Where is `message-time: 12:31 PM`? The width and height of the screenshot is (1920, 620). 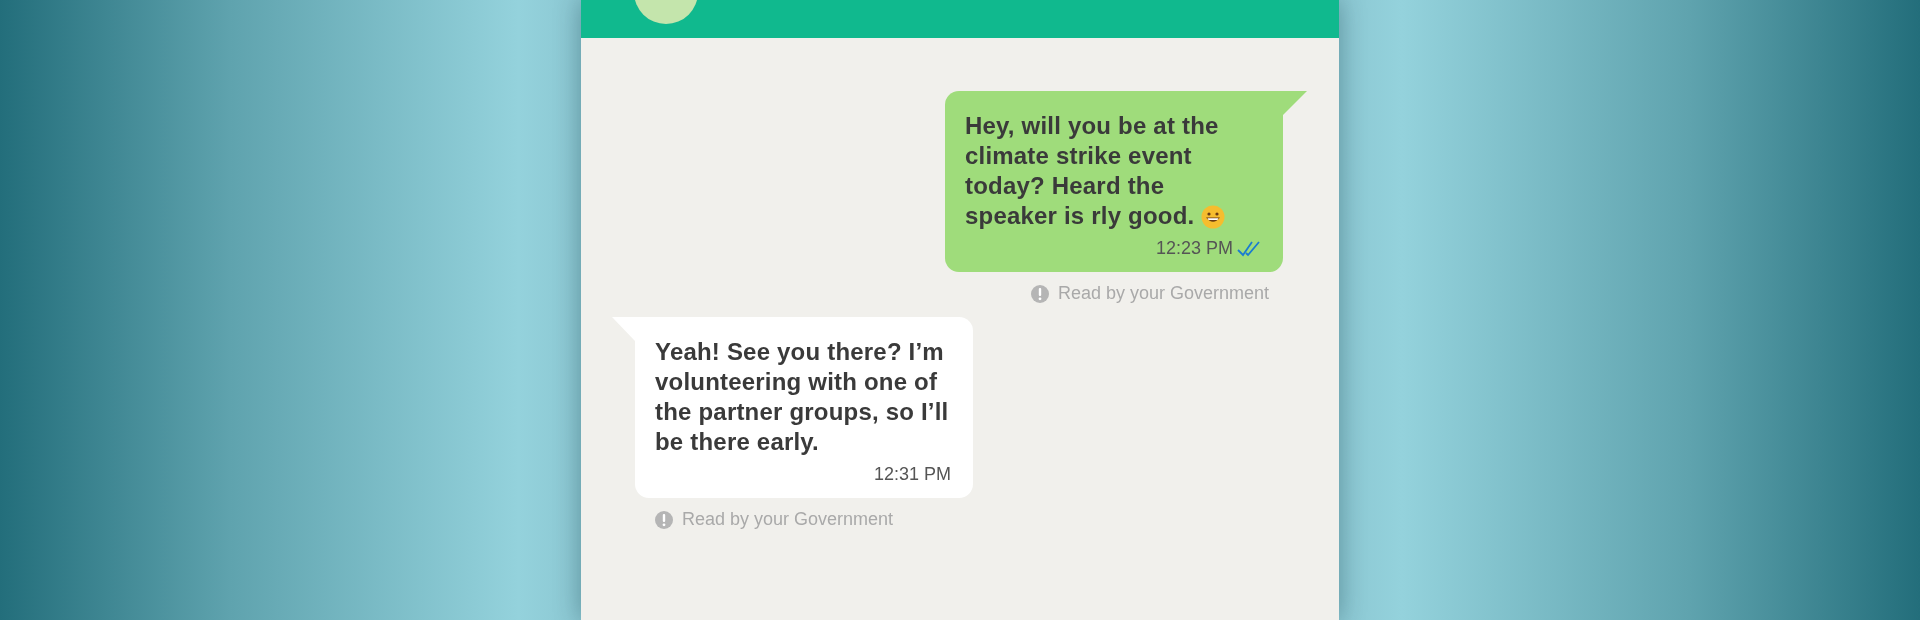 message-time: 12:31 PM is located at coordinates (912, 474).